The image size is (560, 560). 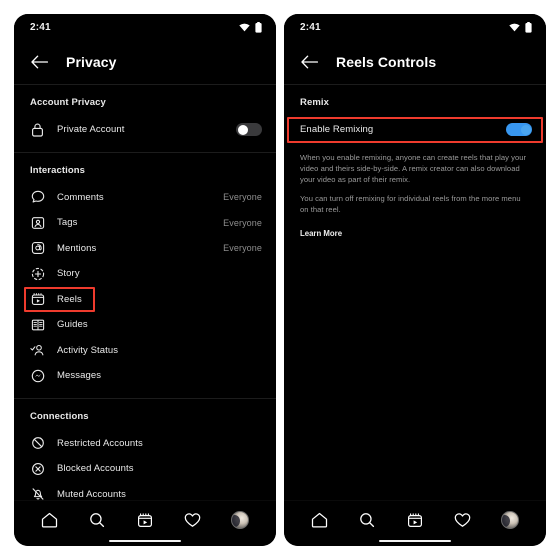 I want to click on left-bottom-nav, so click(x=145, y=523).